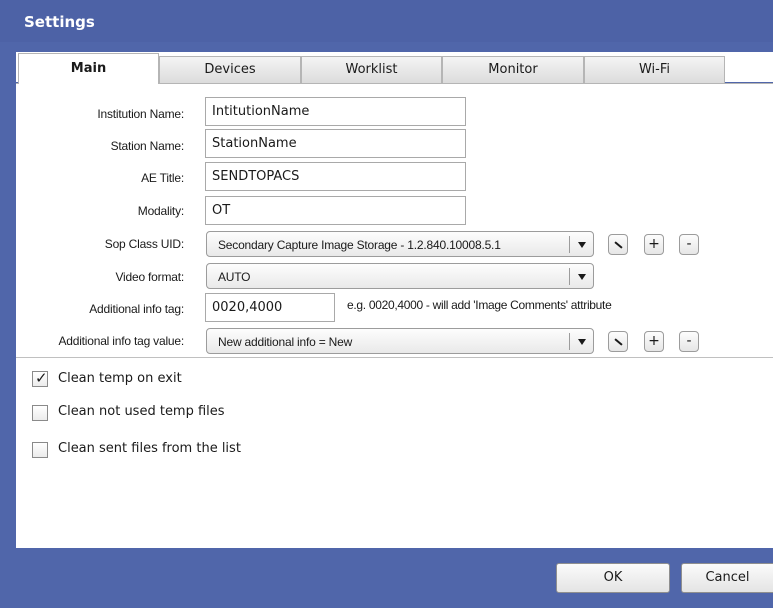 The height and width of the screenshot is (608, 773). Describe the element at coordinates (394, 357) in the screenshot. I see `section-divider` at that location.